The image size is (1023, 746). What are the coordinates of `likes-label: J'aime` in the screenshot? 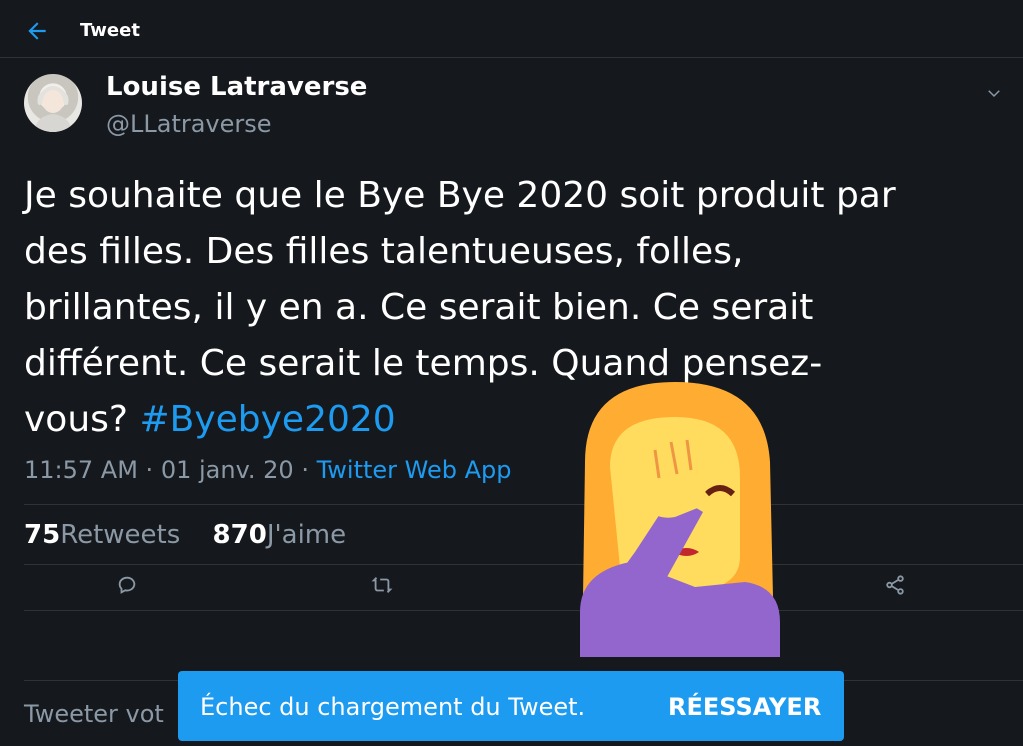 It's located at (306, 535).